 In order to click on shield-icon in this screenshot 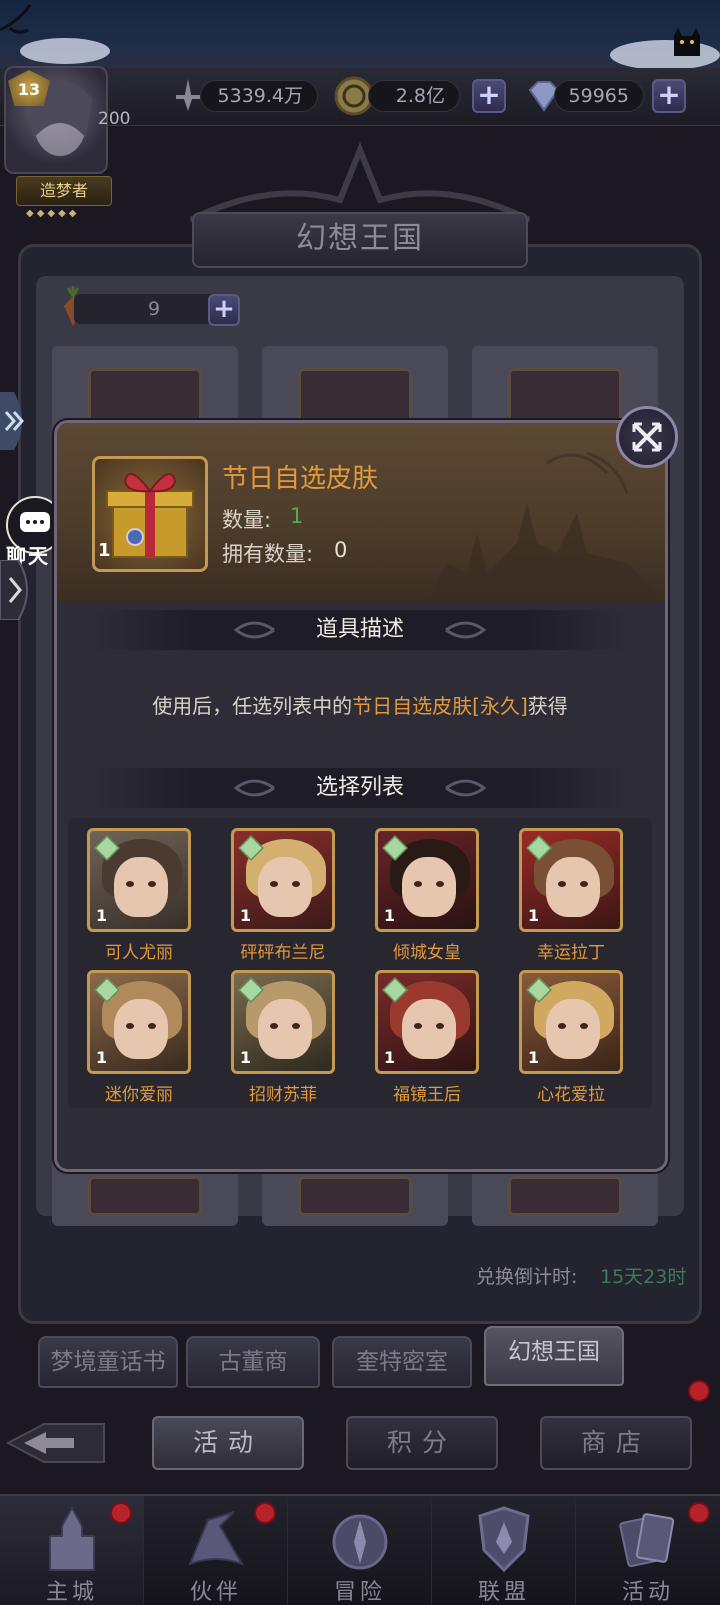, I will do `click(504, 1539)`.